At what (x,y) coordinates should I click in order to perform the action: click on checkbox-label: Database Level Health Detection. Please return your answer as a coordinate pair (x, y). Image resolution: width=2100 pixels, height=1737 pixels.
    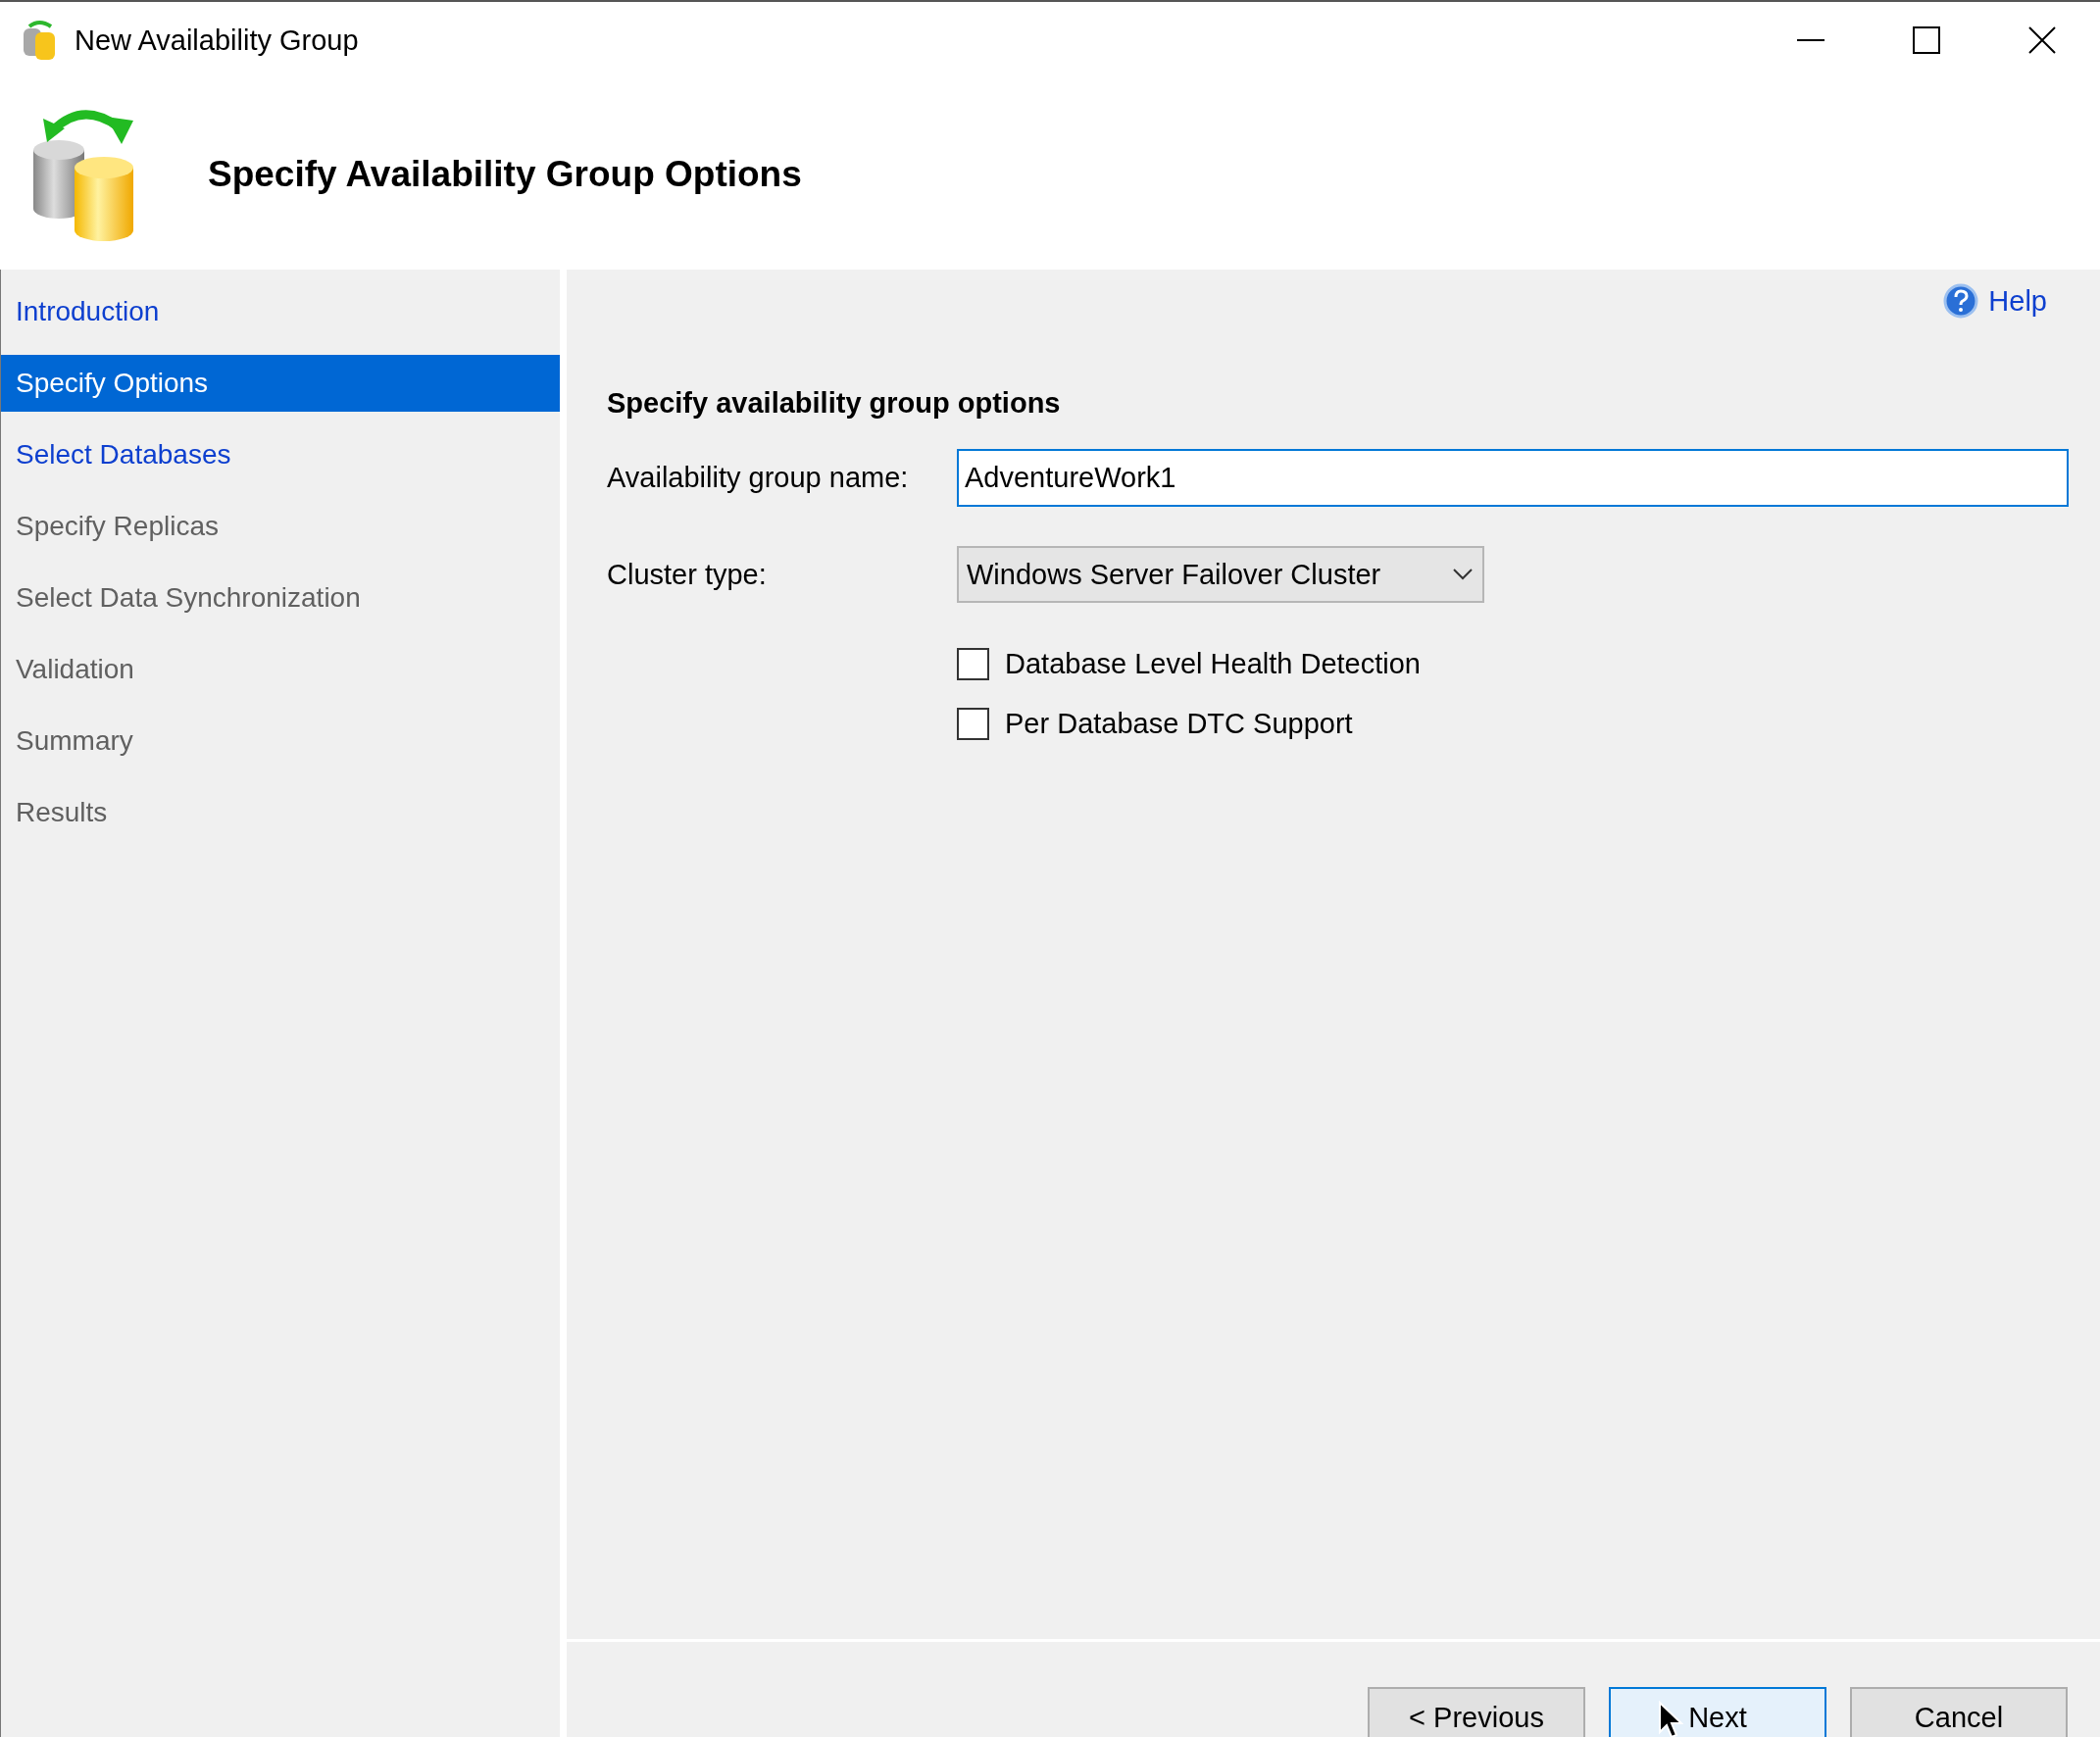
    Looking at the image, I should click on (1213, 664).